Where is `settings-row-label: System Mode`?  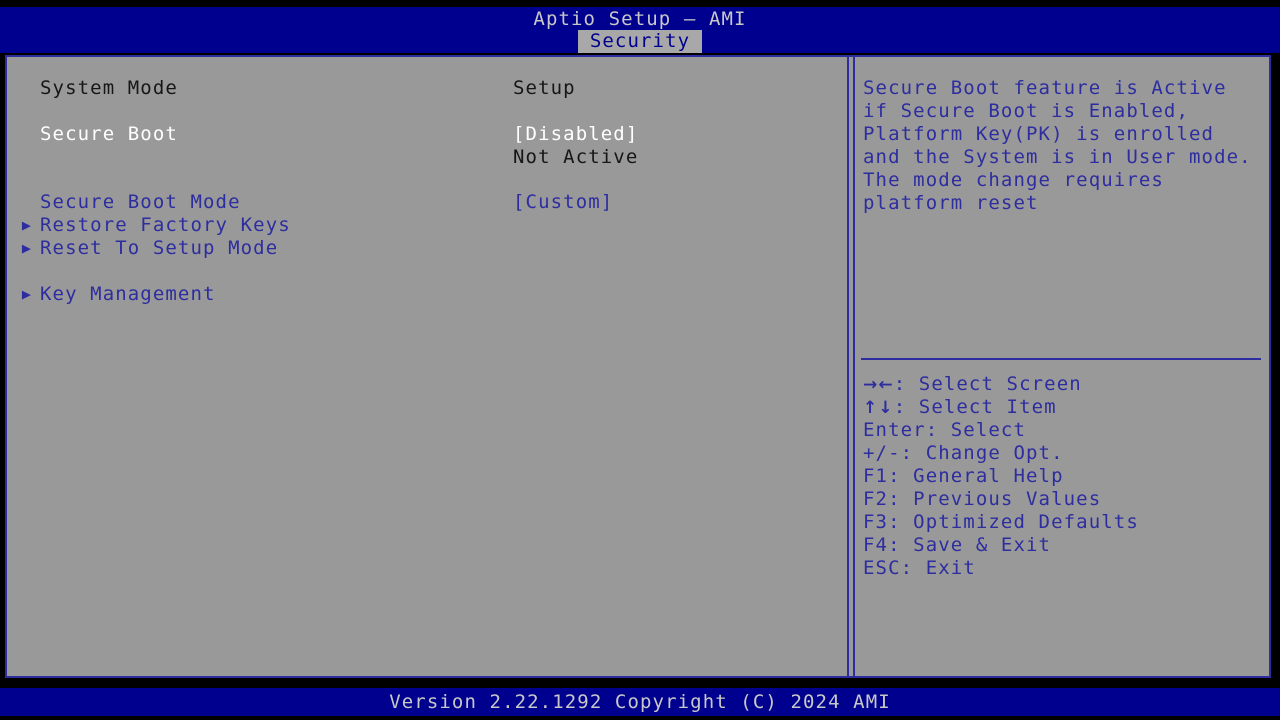
settings-row-label: System Mode is located at coordinates (109, 88).